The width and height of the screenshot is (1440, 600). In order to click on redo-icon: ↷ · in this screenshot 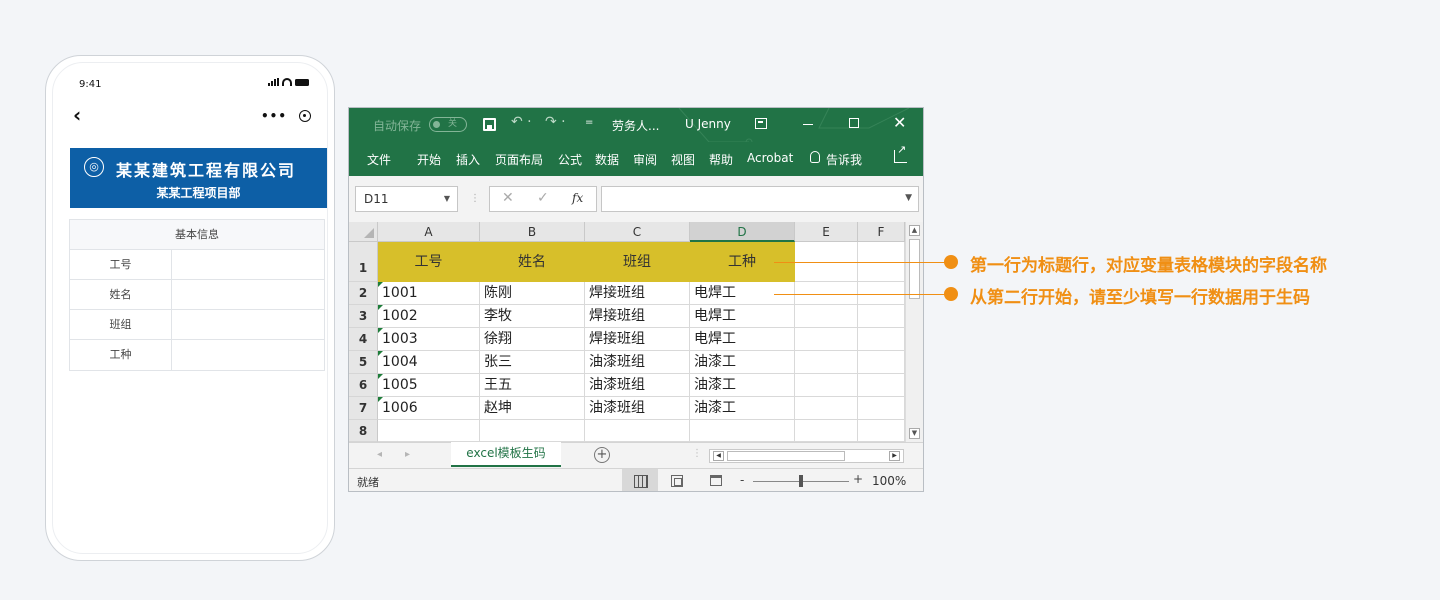, I will do `click(555, 122)`.